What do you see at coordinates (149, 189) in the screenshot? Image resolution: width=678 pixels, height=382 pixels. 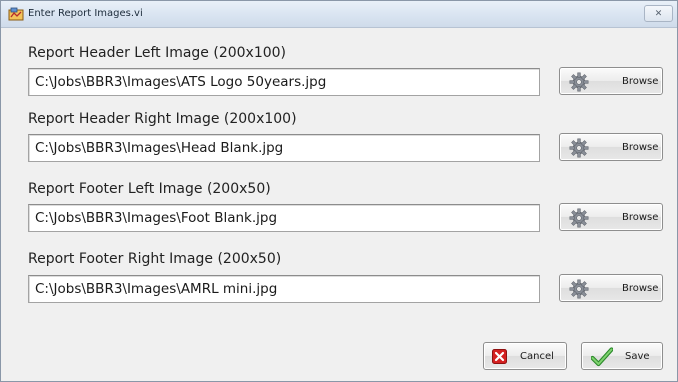 I see `footer-left-image-label: Report Footer Left Image (200x50)` at bounding box center [149, 189].